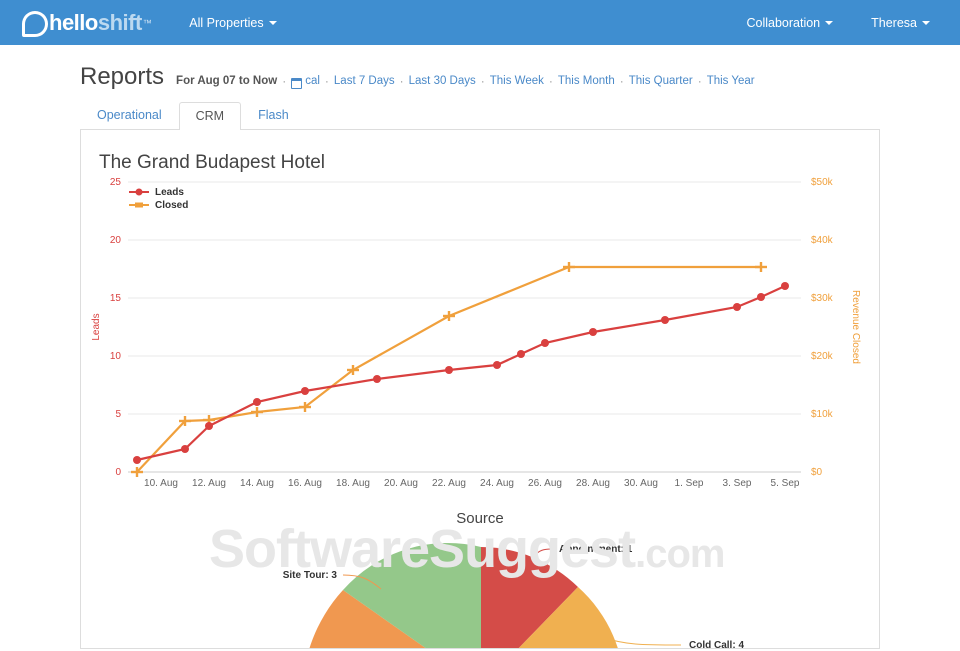 The image size is (960, 651). What do you see at coordinates (35, 23) in the screenshot?
I see `speech-bubble-icon` at bounding box center [35, 23].